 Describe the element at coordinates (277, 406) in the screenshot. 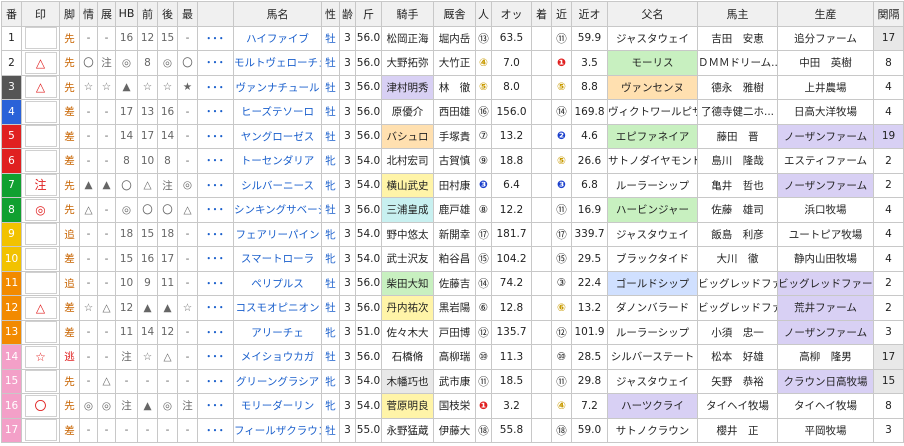

I see `horse-name-link: モリーダーリン` at that location.